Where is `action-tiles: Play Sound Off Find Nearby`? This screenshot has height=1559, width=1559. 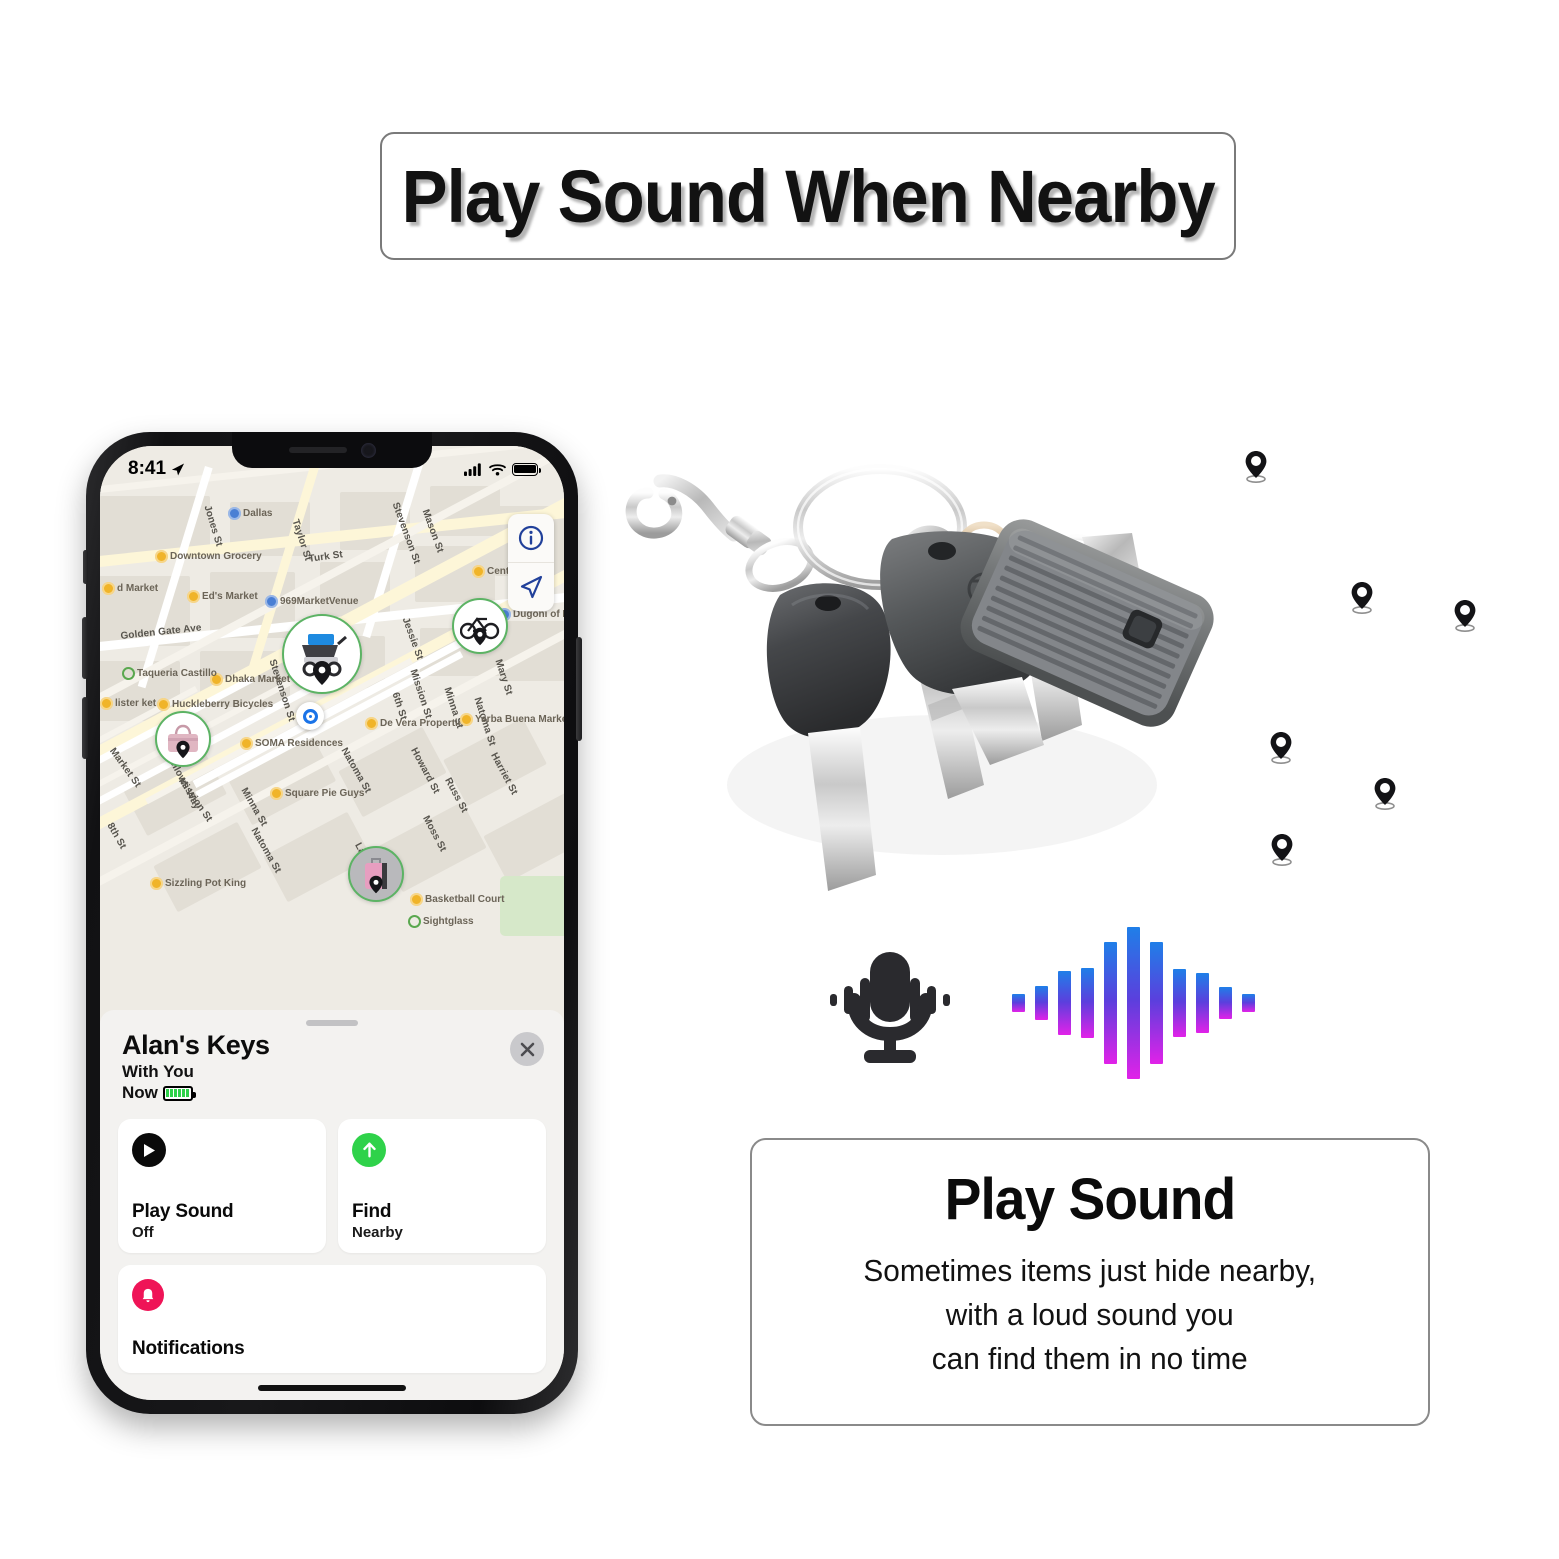
action-tiles: Play Sound Off Find Nearby is located at coordinates (332, 1186).